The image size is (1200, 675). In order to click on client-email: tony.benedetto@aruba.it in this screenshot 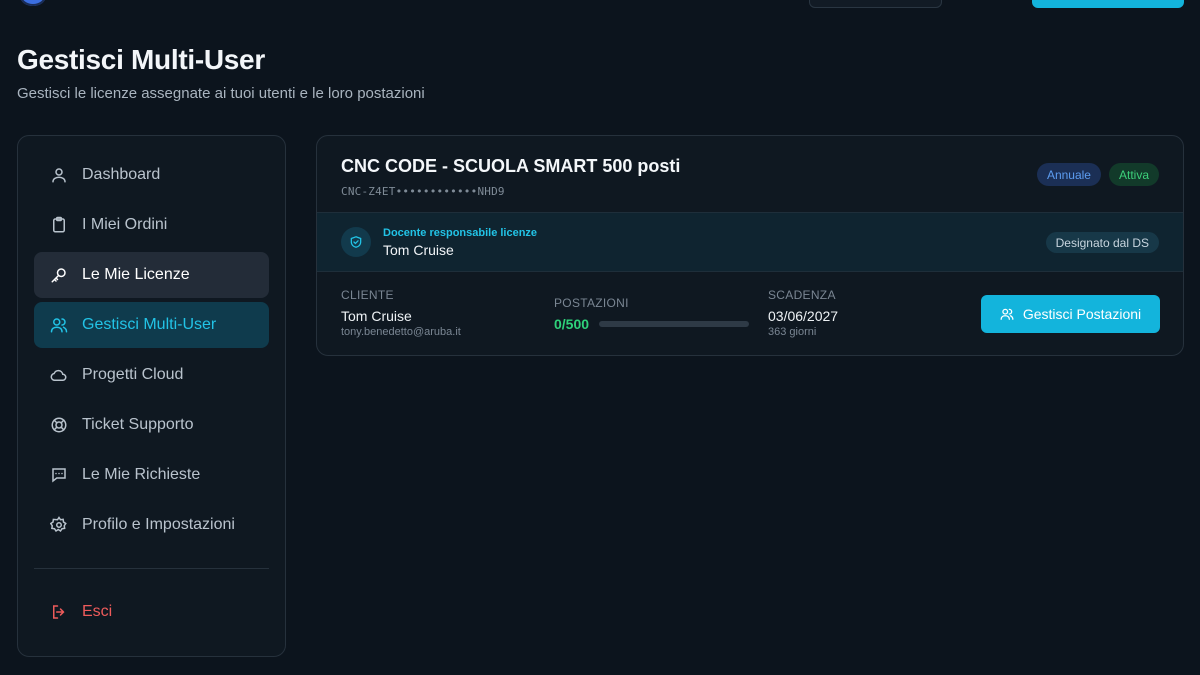, I will do `click(401, 332)`.